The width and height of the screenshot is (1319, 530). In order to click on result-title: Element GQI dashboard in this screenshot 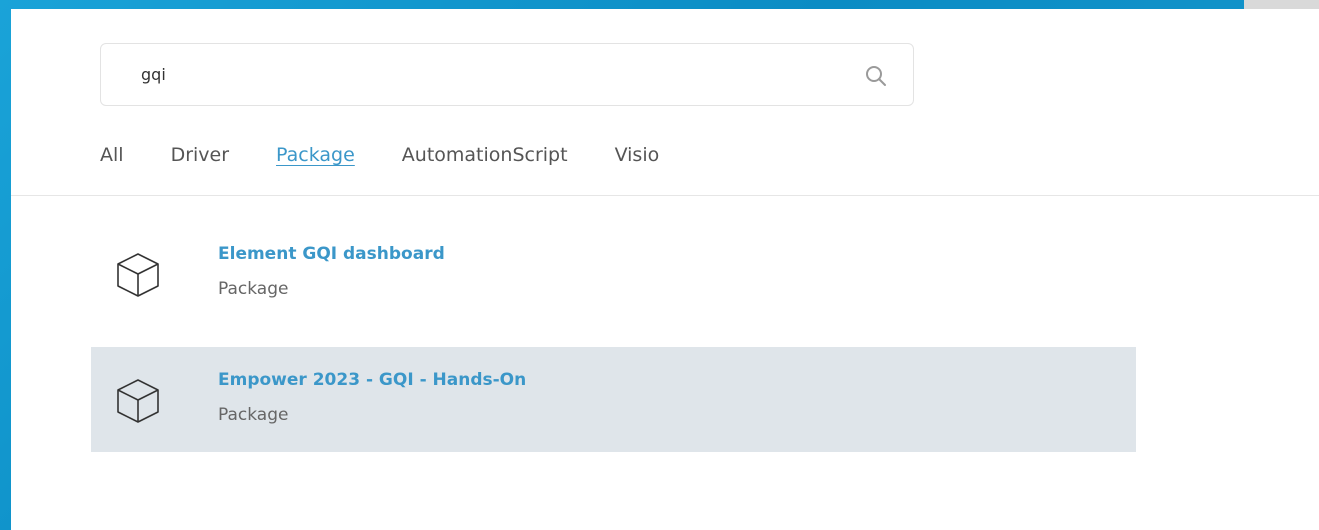, I will do `click(331, 254)`.